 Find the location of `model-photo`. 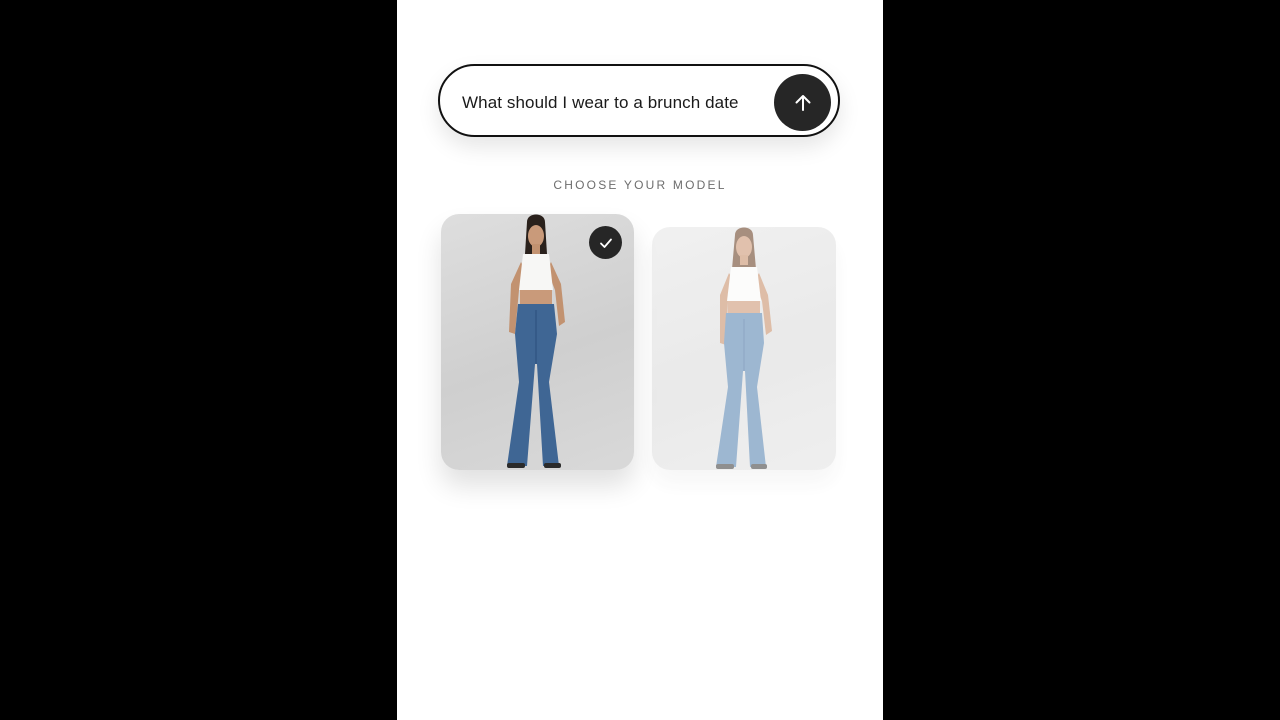

model-photo is located at coordinates (744, 348).